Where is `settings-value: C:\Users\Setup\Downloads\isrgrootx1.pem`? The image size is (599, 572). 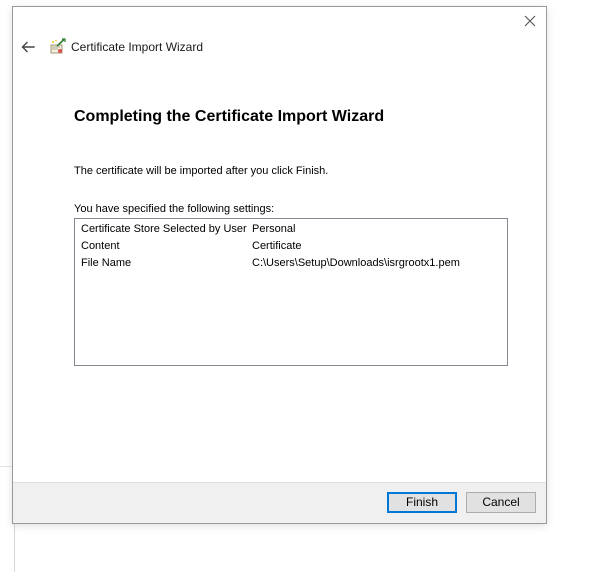 settings-value: C:\Users\Setup\Downloads\isrgrootx1.pem is located at coordinates (356, 263).